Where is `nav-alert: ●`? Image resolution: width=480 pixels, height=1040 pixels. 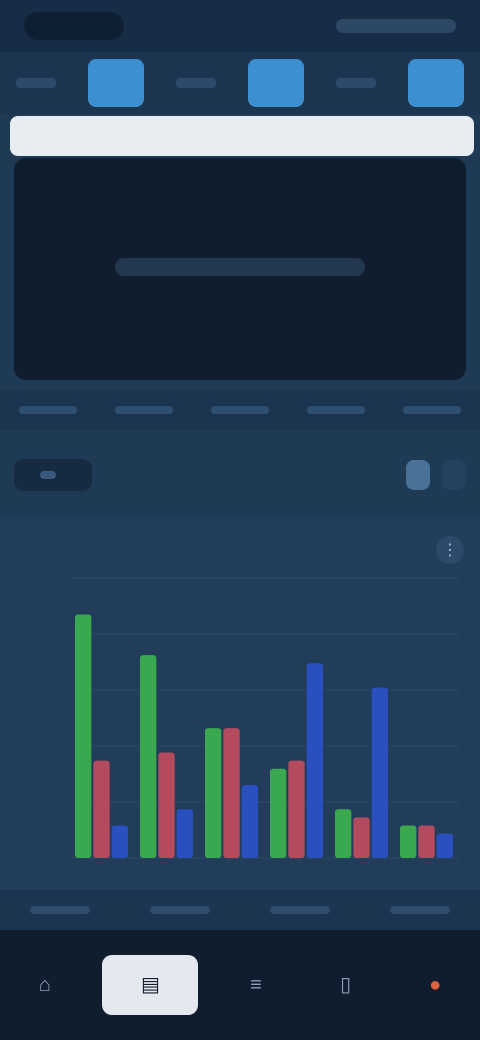
nav-alert: ● is located at coordinates (435, 985).